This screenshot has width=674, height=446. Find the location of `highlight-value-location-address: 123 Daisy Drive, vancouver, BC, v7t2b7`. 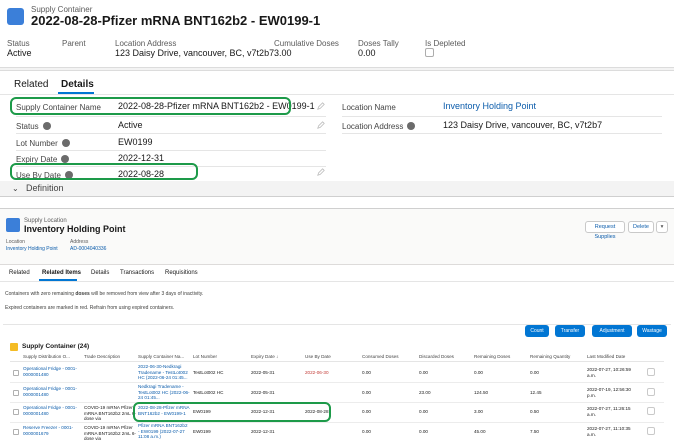

highlight-value-location-address: 123 Daisy Drive, vancouver, BC, v7t2b7 is located at coordinates (195, 53).